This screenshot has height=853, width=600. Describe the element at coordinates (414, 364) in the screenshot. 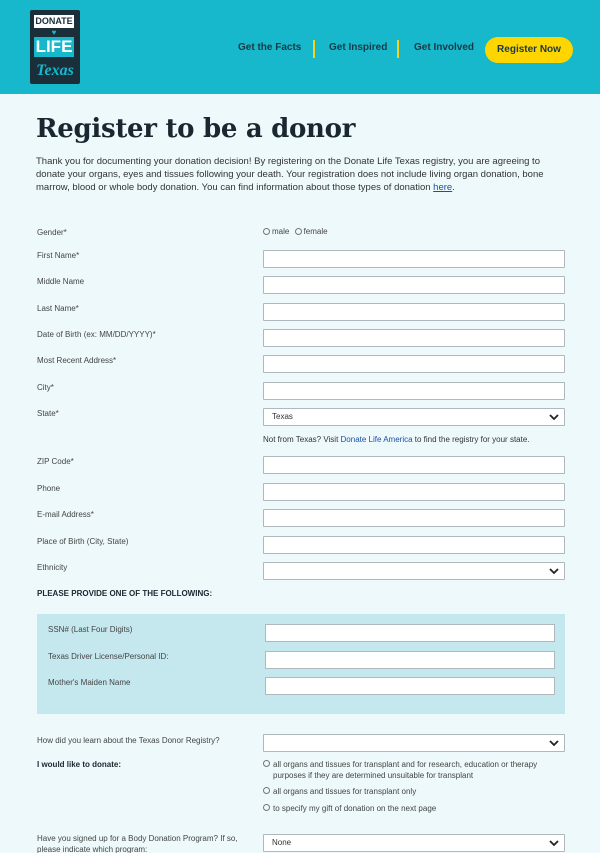

I see `address-input` at that location.